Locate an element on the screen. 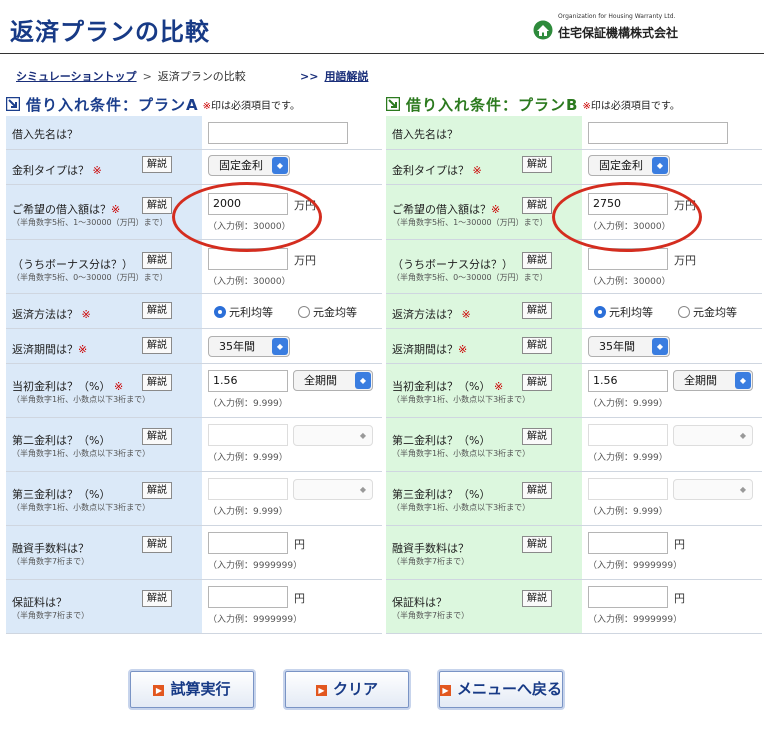  label-rate1: 当初金利は？（%） ※ is located at coordinates (68, 386).